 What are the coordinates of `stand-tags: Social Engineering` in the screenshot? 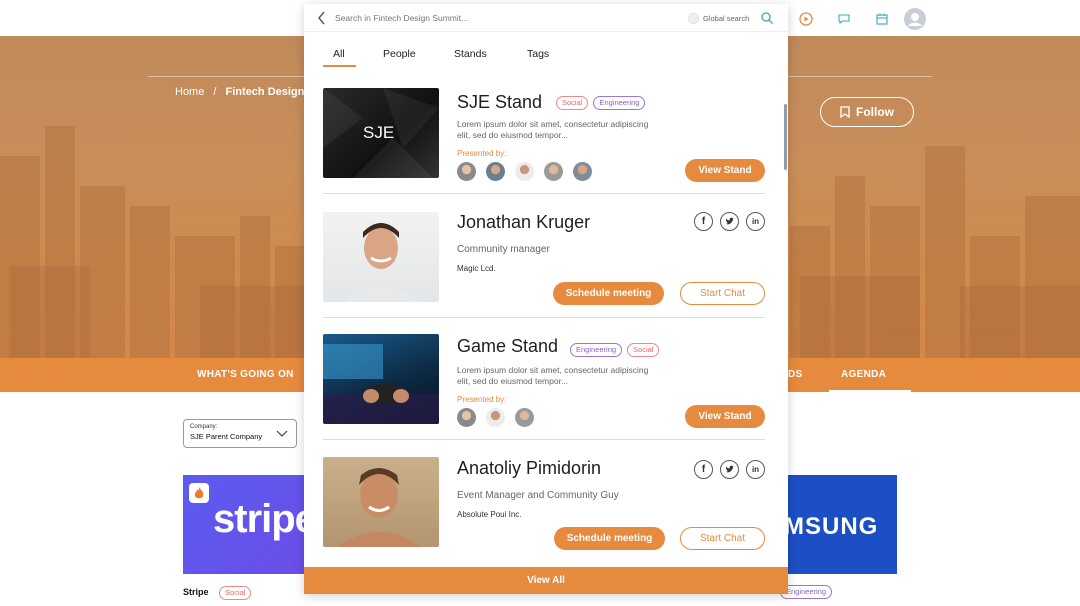 It's located at (601, 103).